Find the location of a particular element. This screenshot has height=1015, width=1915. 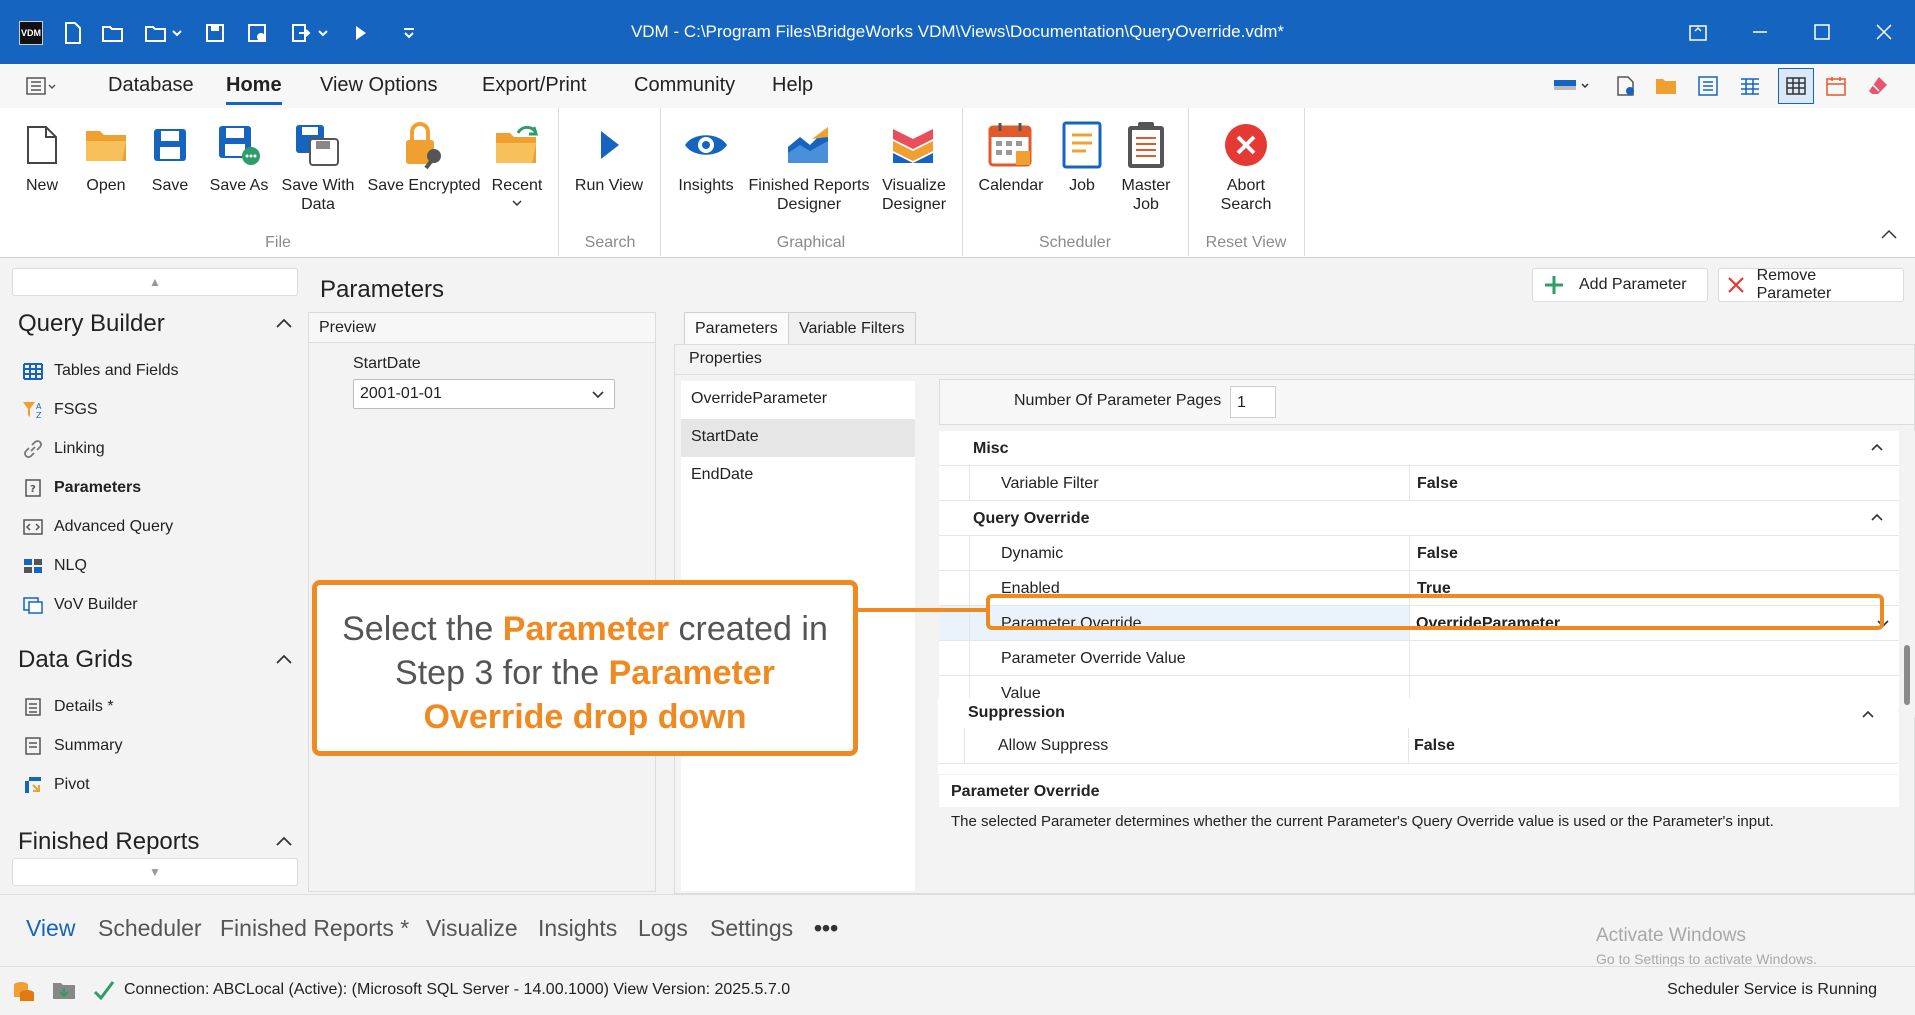

nav-vov-builder: VoV Builder is located at coordinates (80, 605).